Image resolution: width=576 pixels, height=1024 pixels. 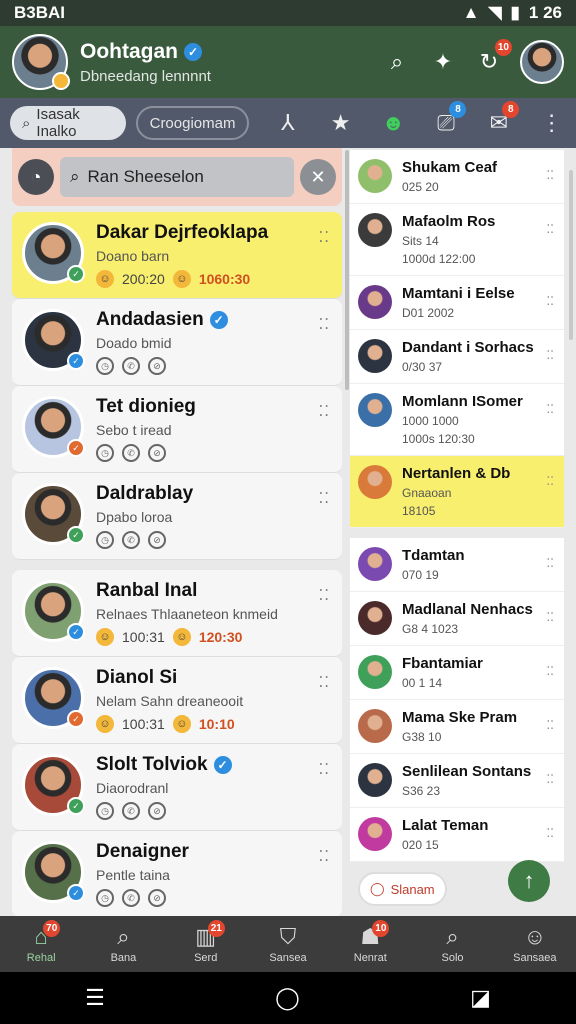 I want to click on side-chat-row: Momlann ISomer 1000 1000 1000s 120:30 ⁚⁚, so click(x=457, y=420).